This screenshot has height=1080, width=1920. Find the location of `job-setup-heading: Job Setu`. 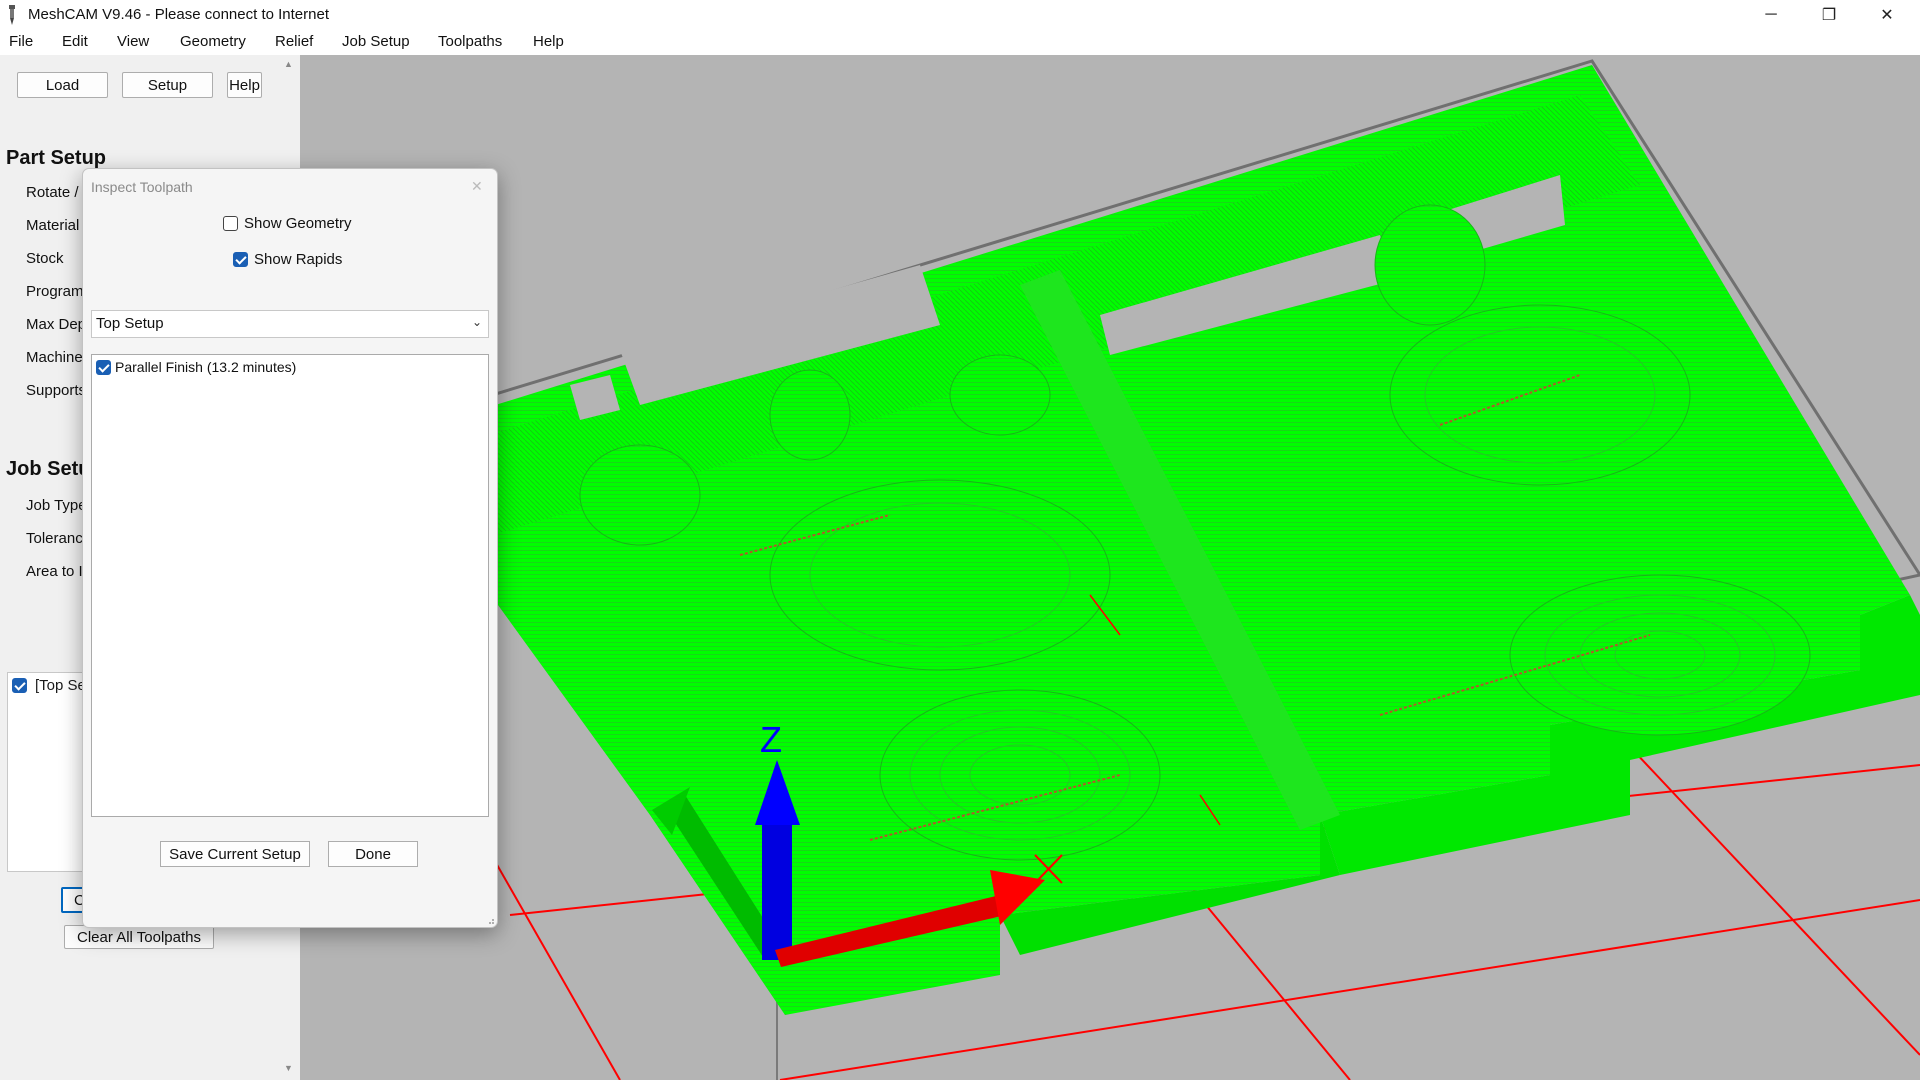

job-setup-heading: Job Setu is located at coordinates (48, 469).